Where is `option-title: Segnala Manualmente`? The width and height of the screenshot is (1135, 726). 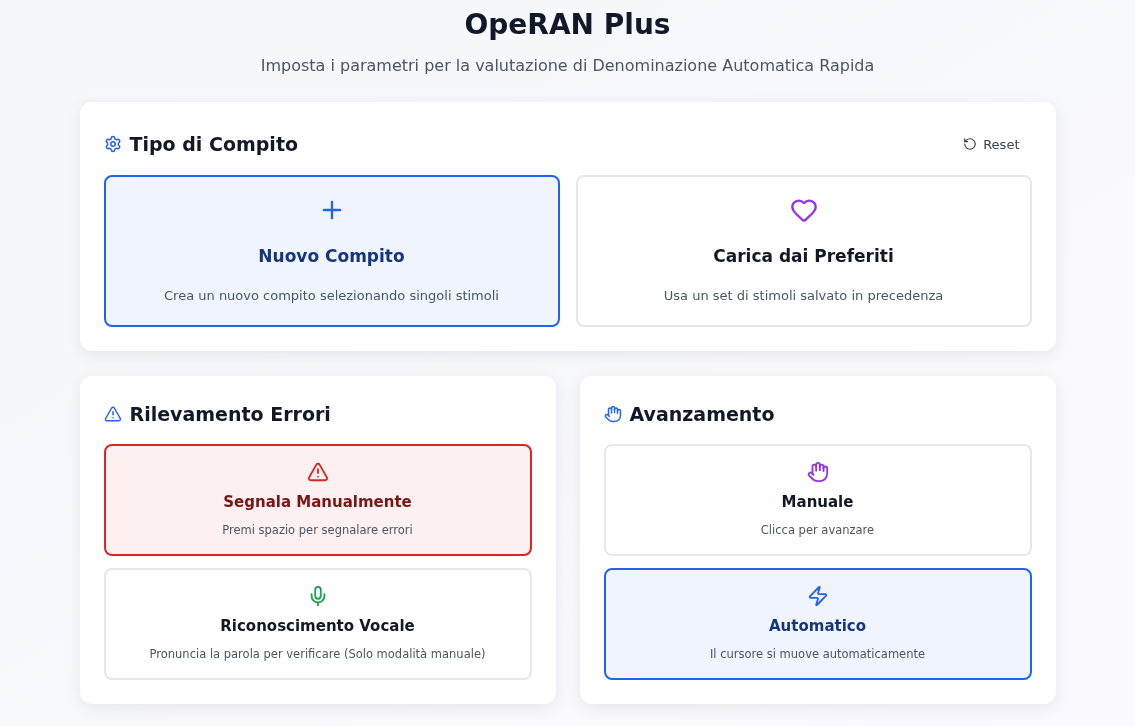
option-title: Segnala Manualmente is located at coordinates (317, 503).